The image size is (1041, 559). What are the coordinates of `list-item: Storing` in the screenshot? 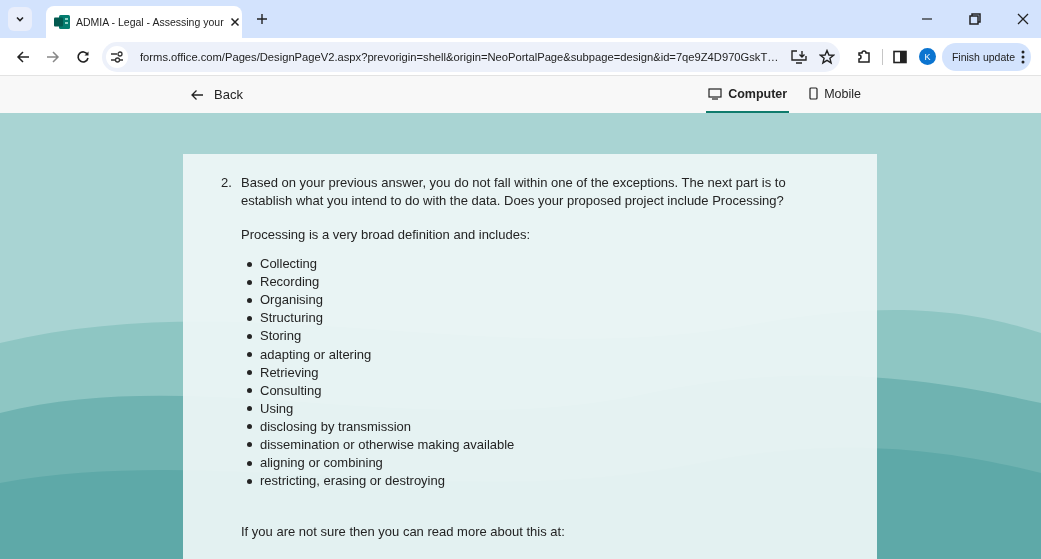 It's located at (281, 336).